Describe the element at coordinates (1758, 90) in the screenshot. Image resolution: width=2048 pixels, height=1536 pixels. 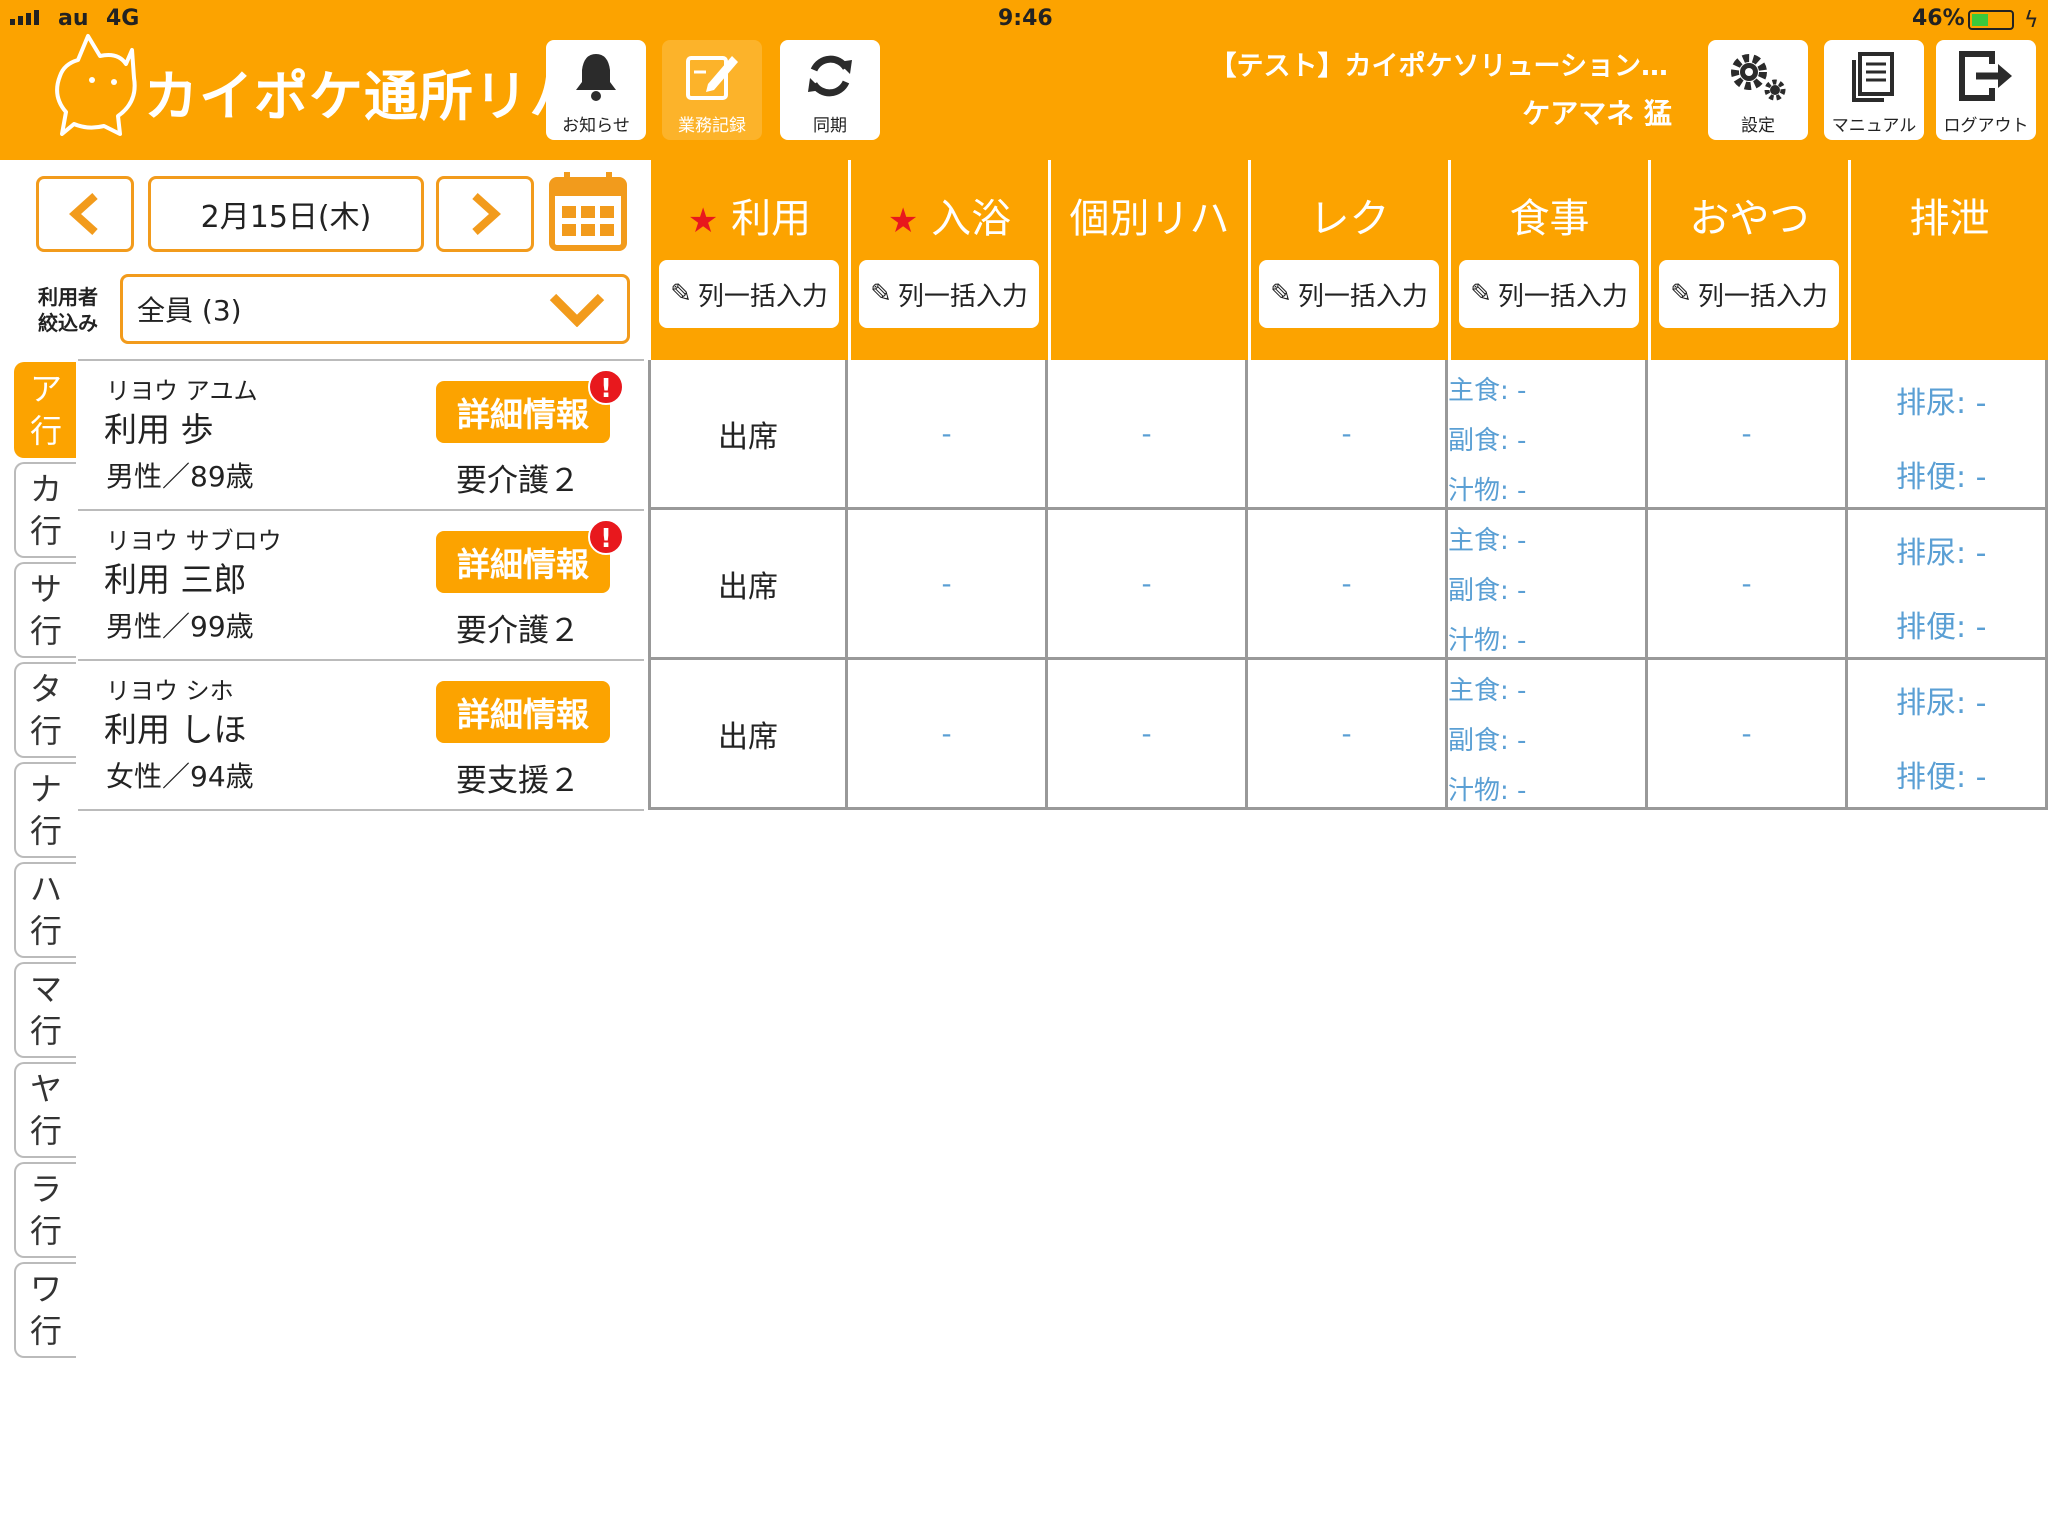
I see `settings-button: 設定` at that location.